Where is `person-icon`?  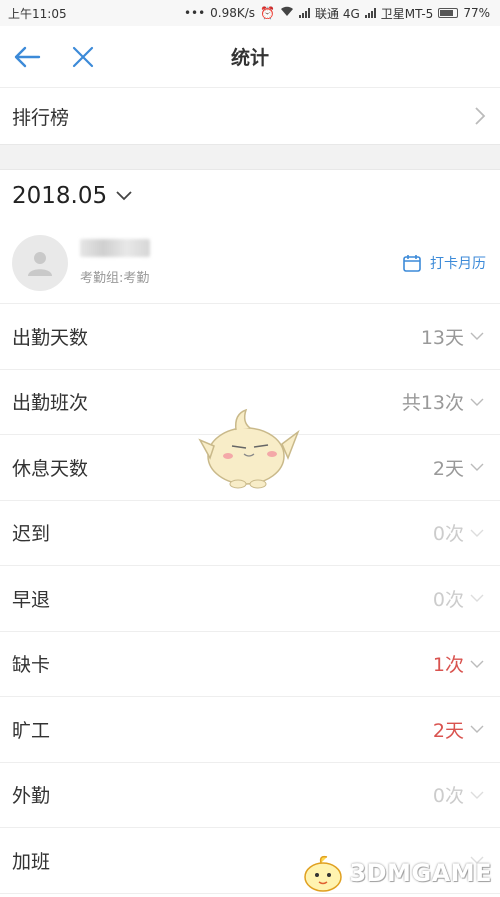
person-icon is located at coordinates (40, 263).